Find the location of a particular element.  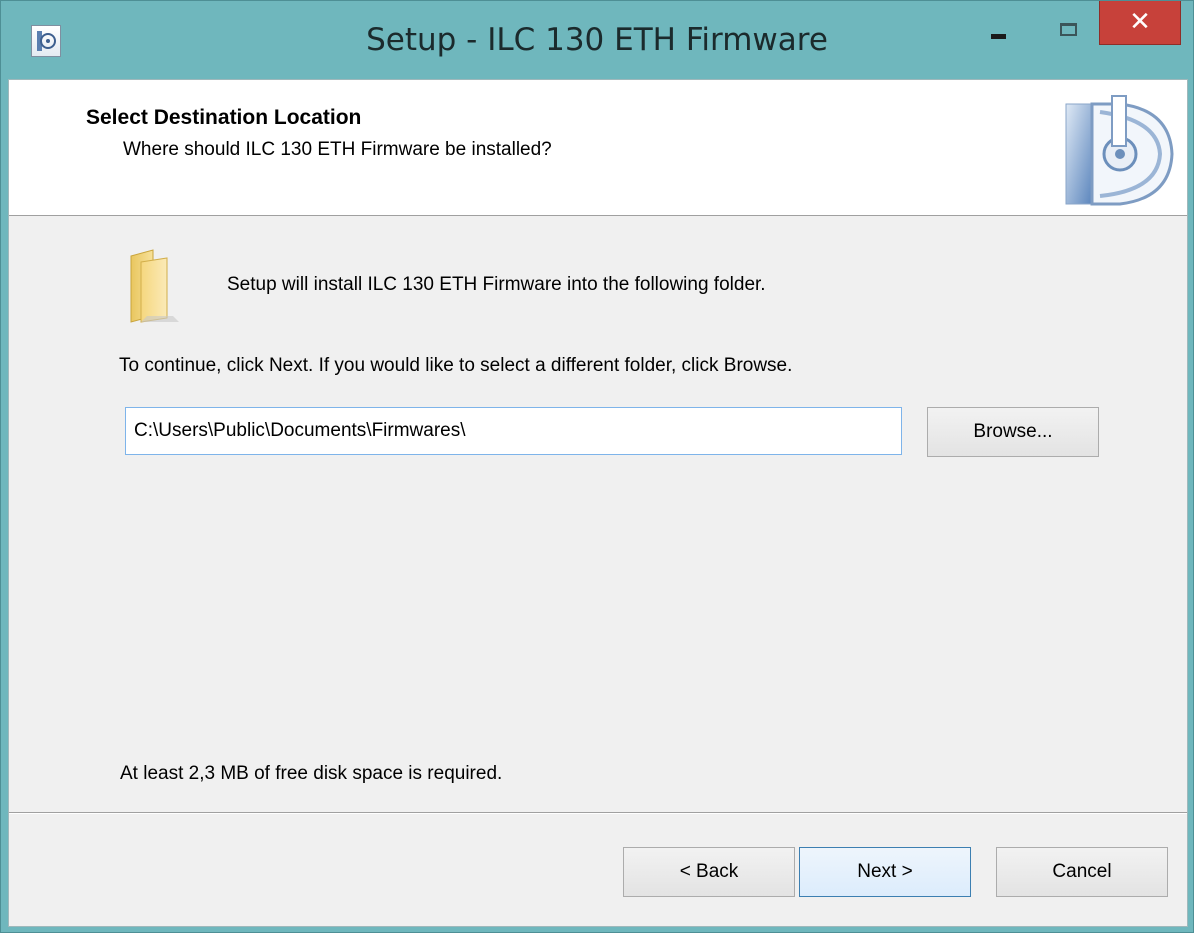

footer-divider is located at coordinates (598, 813).